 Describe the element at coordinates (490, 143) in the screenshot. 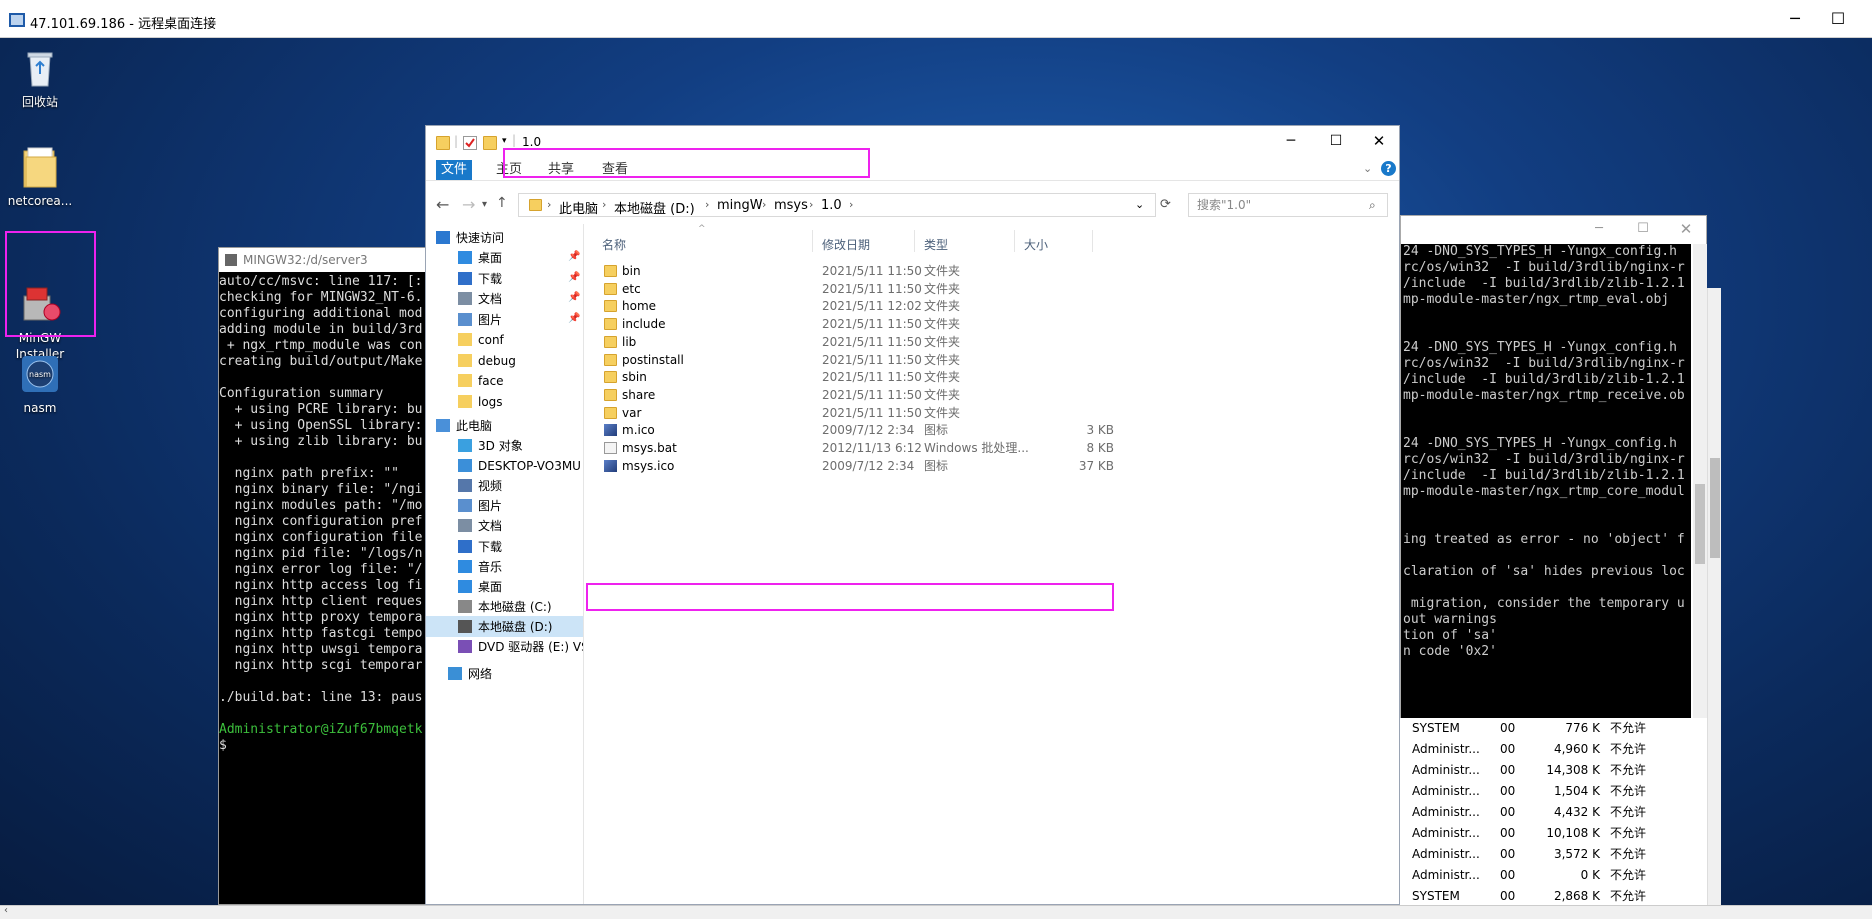

I see `new-folder-icon` at that location.